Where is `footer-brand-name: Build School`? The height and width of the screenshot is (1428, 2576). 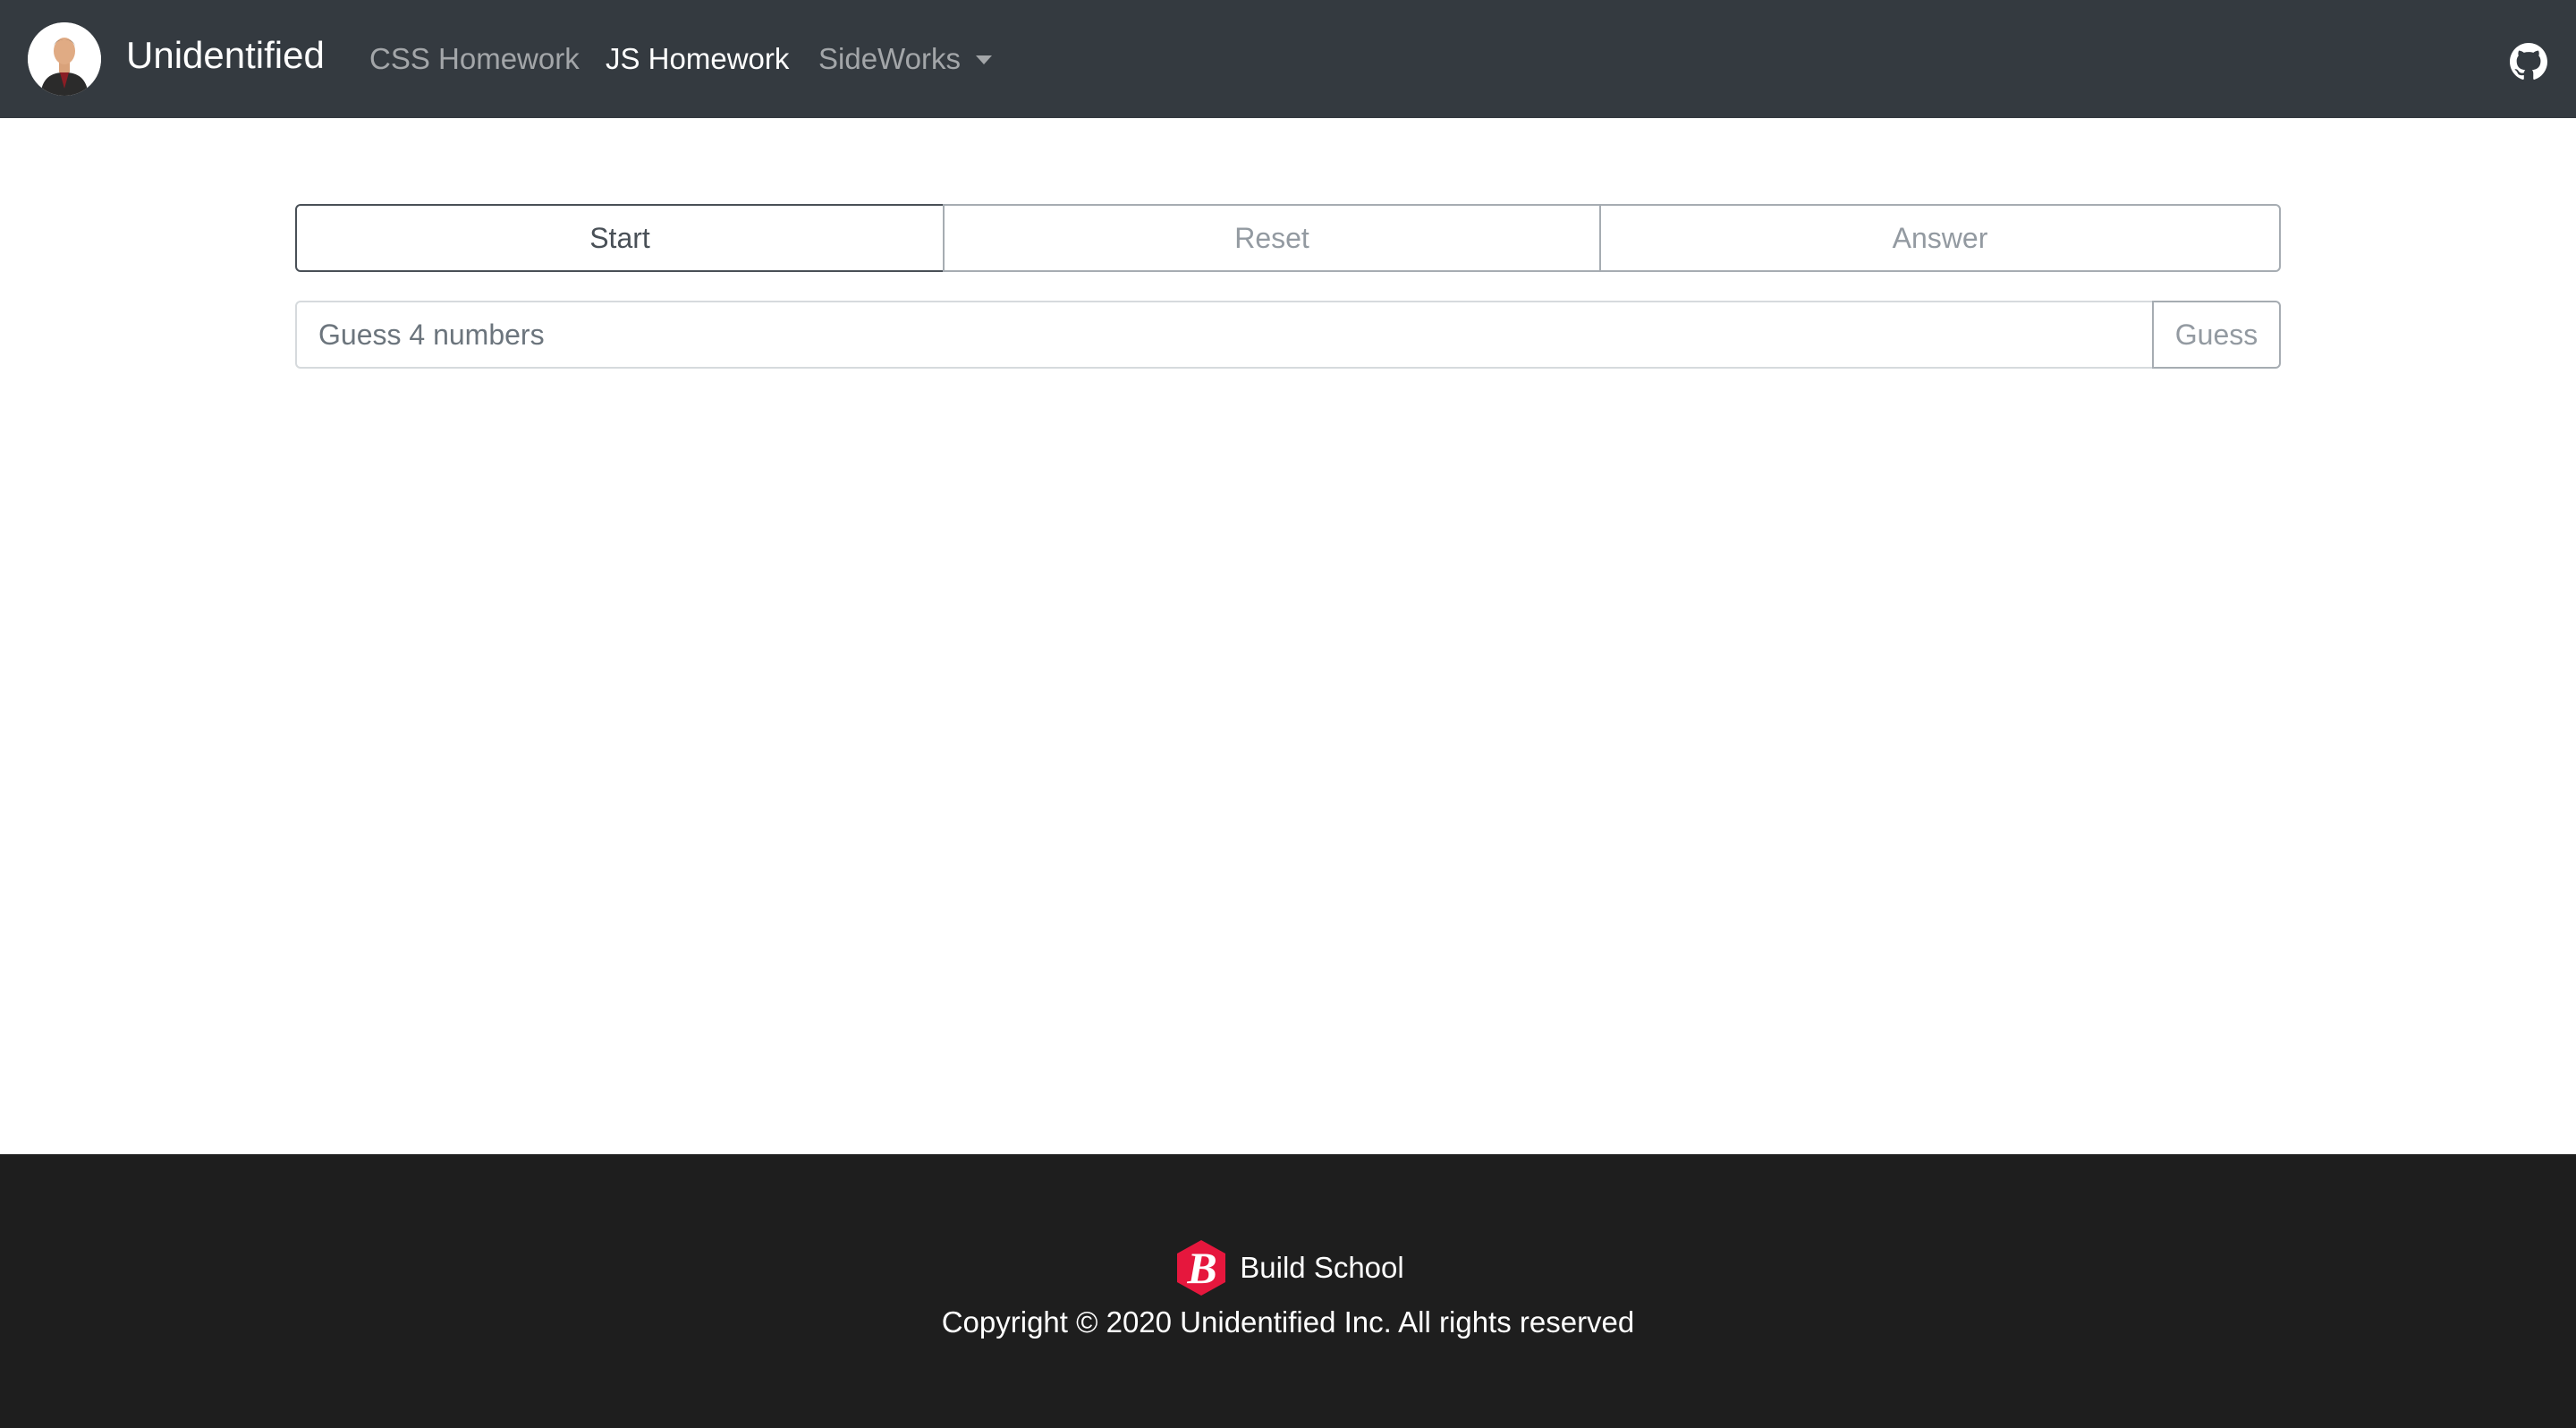 footer-brand-name: Build School is located at coordinates (1322, 1268).